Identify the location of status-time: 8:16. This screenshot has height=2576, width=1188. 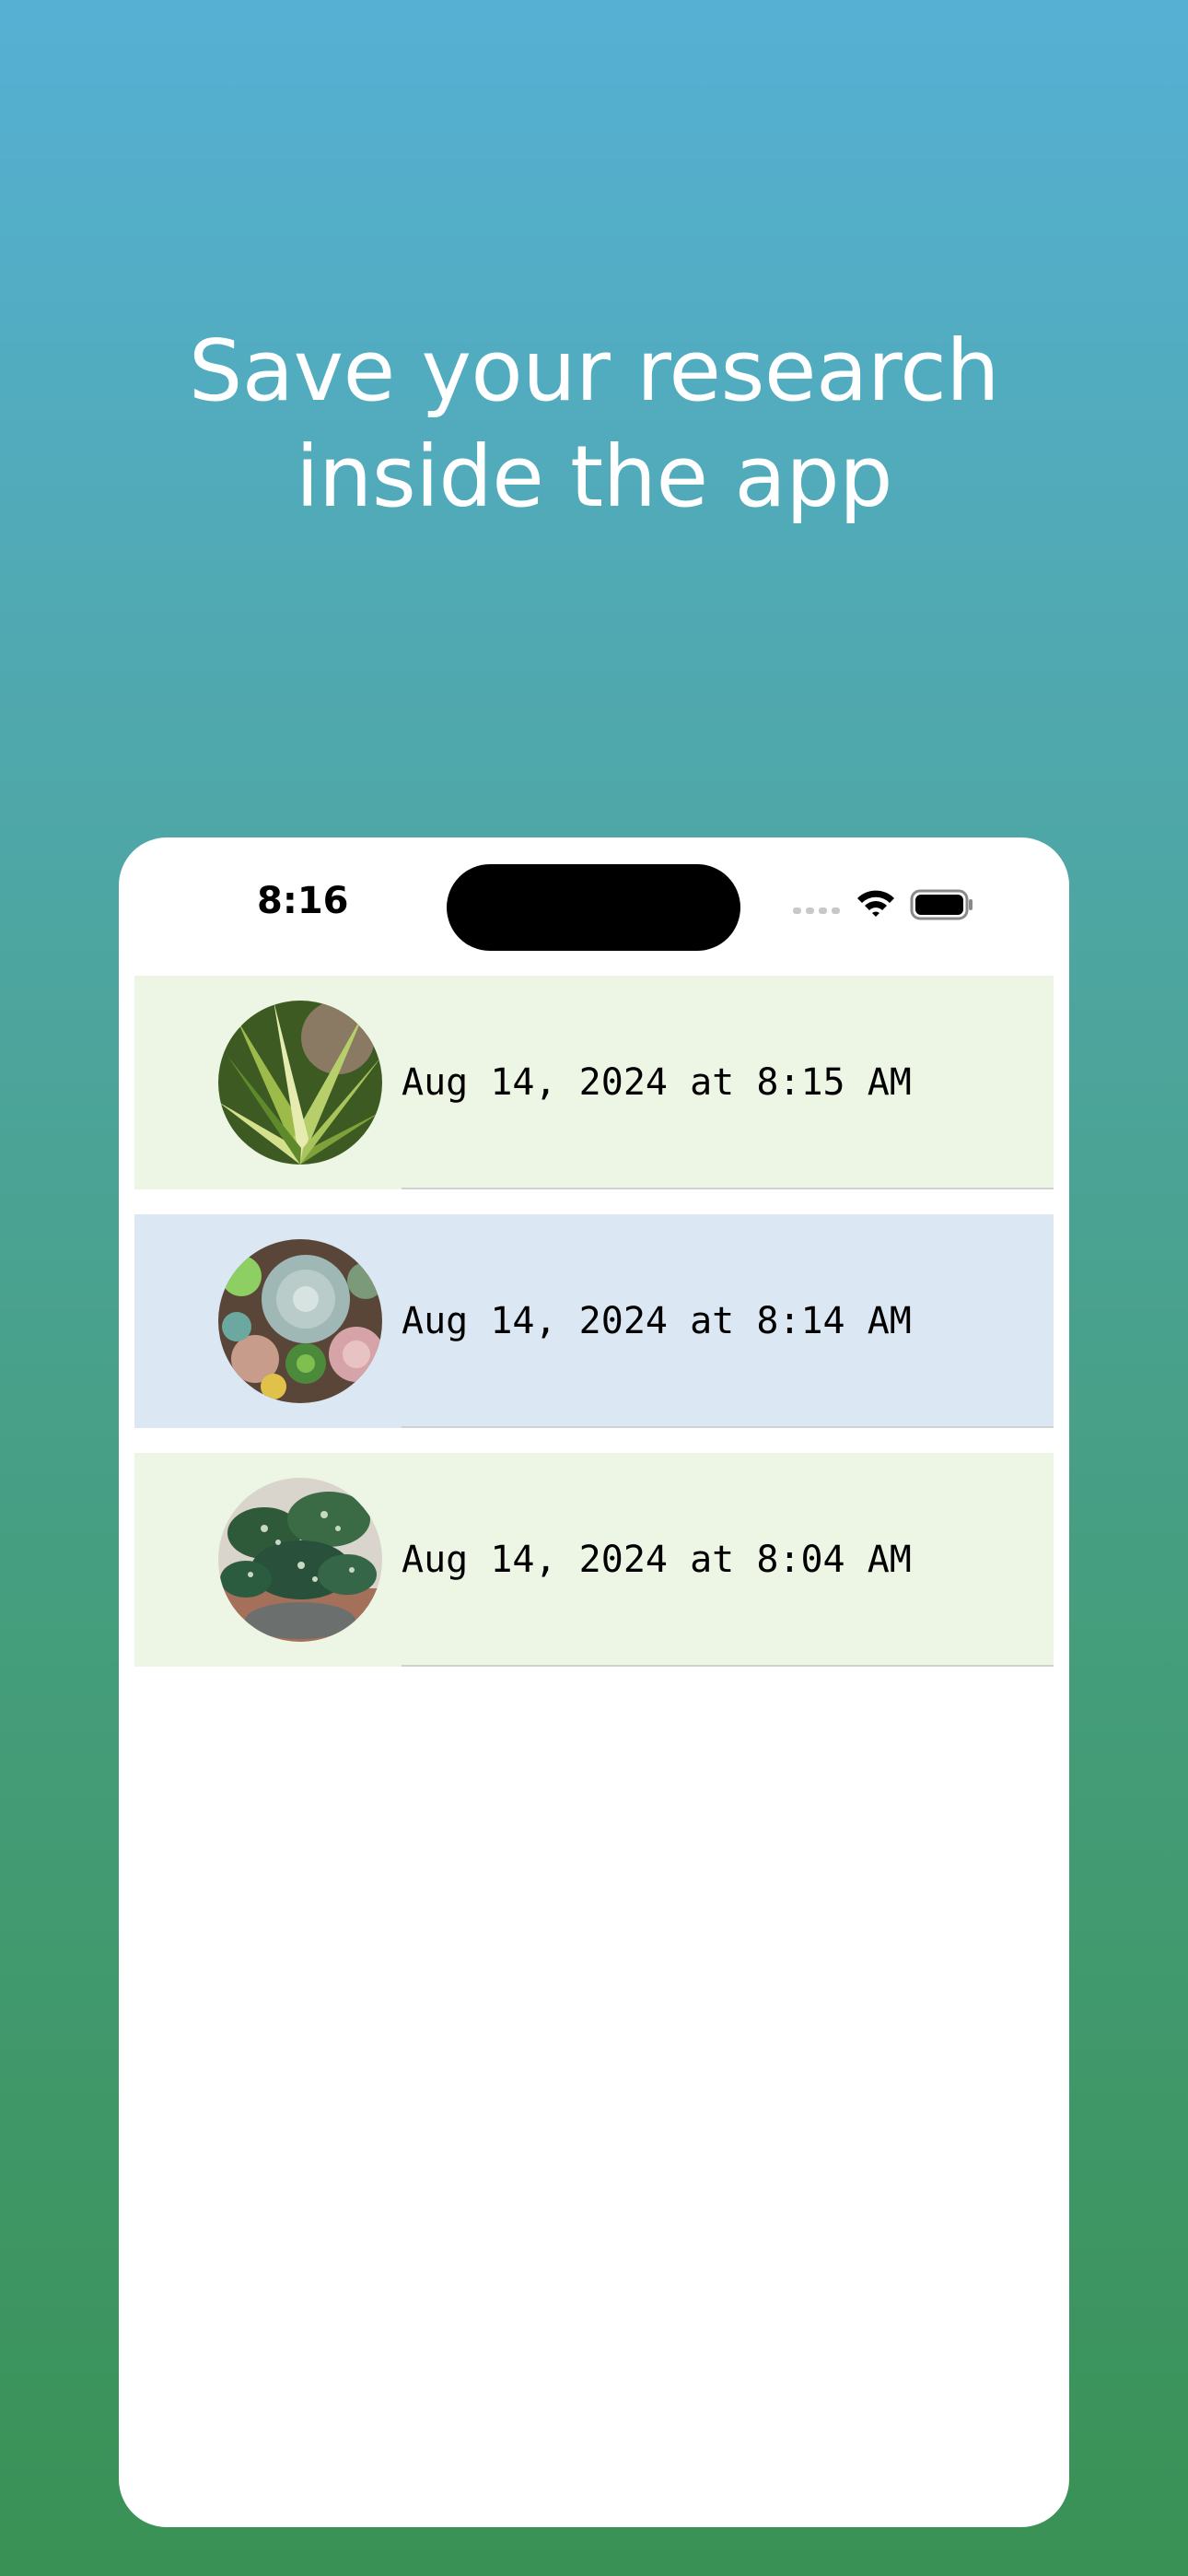
(303, 901).